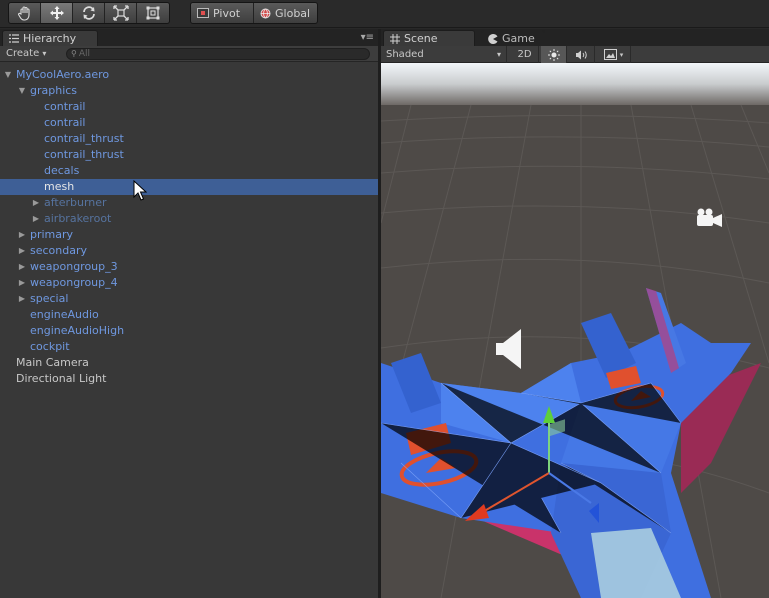 The width and height of the screenshot is (769, 598). I want to click on pivot-label: Pivot, so click(227, 13).